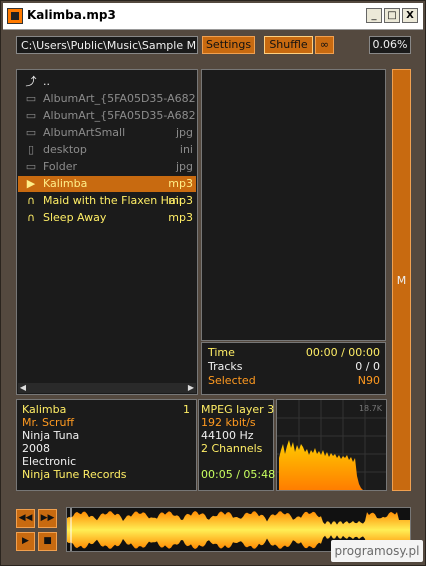 The image size is (426, 566). I want to click on file-name: Kalimba, so click(65, 183).